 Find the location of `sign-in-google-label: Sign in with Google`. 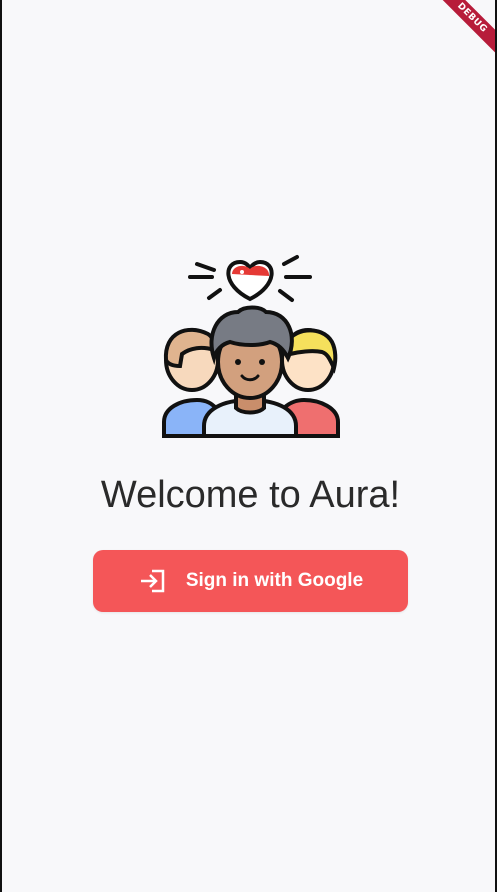

sign-in-google-label: Sign in with Google is located at coordinates (274, 580).